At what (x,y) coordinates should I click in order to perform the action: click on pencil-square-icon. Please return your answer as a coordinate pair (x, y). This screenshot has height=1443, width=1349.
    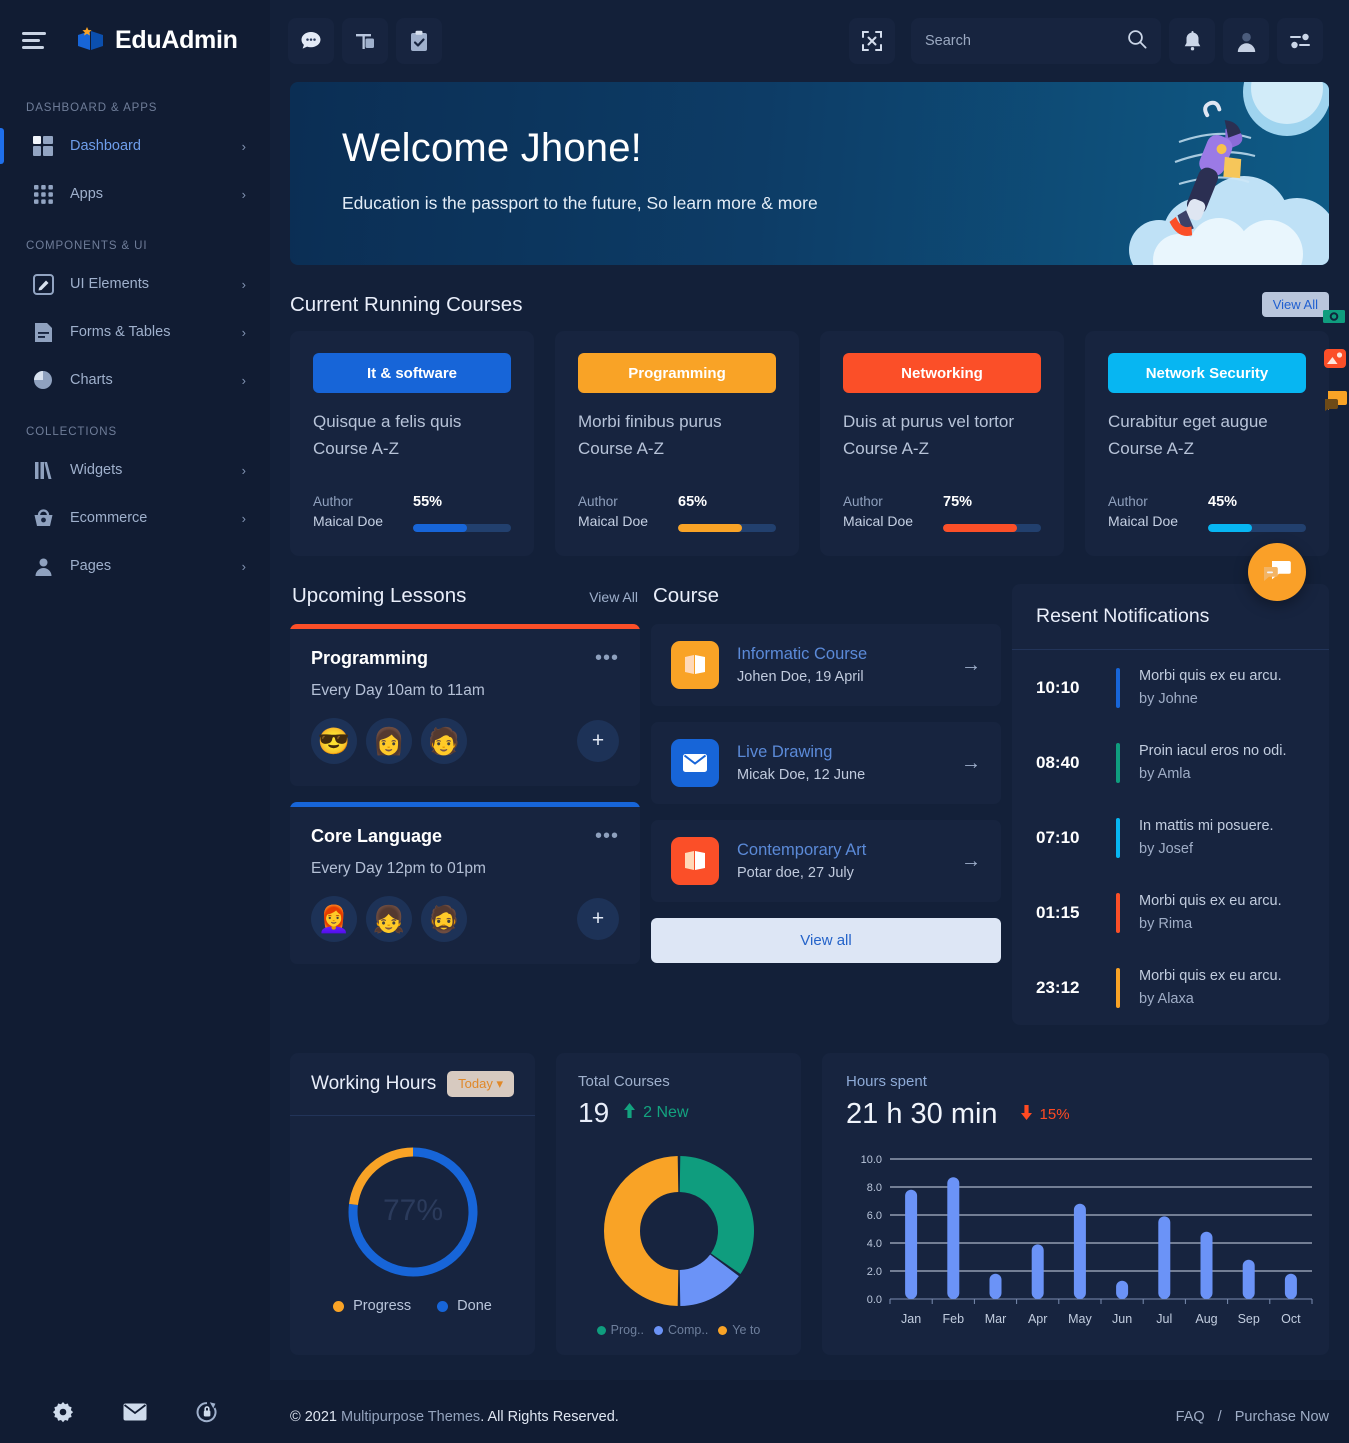
    Looking at the image, I should click on (43, 284).